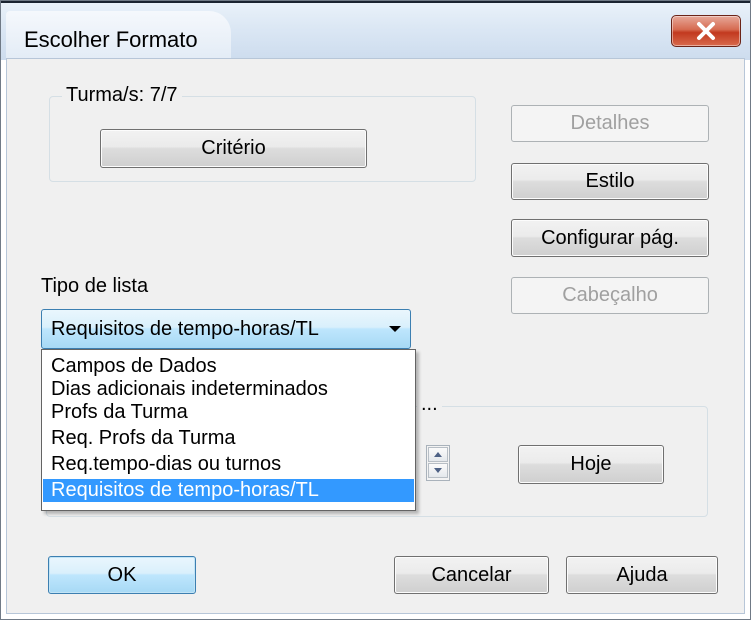  I want to click on list-option-data-fields: Campos de Dados, so click(228, 366).